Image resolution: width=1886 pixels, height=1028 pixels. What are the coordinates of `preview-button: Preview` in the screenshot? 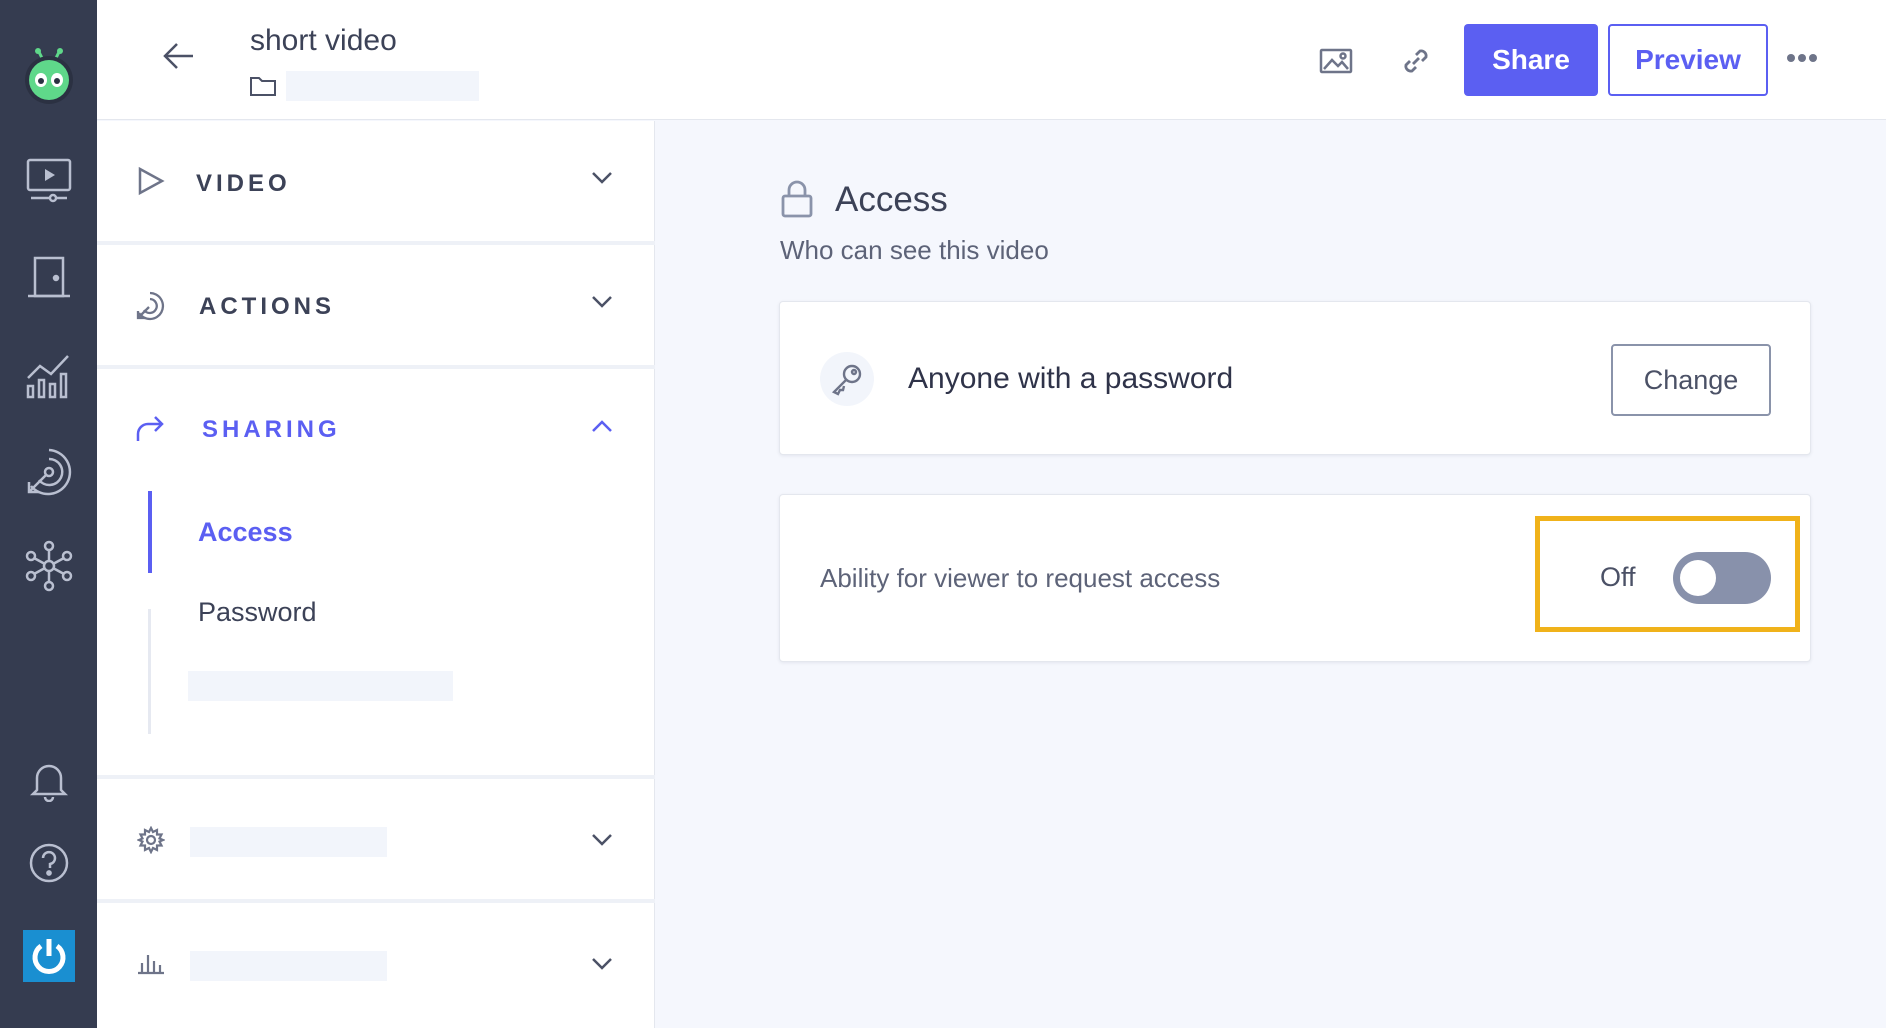 It's located at (1688, 60).